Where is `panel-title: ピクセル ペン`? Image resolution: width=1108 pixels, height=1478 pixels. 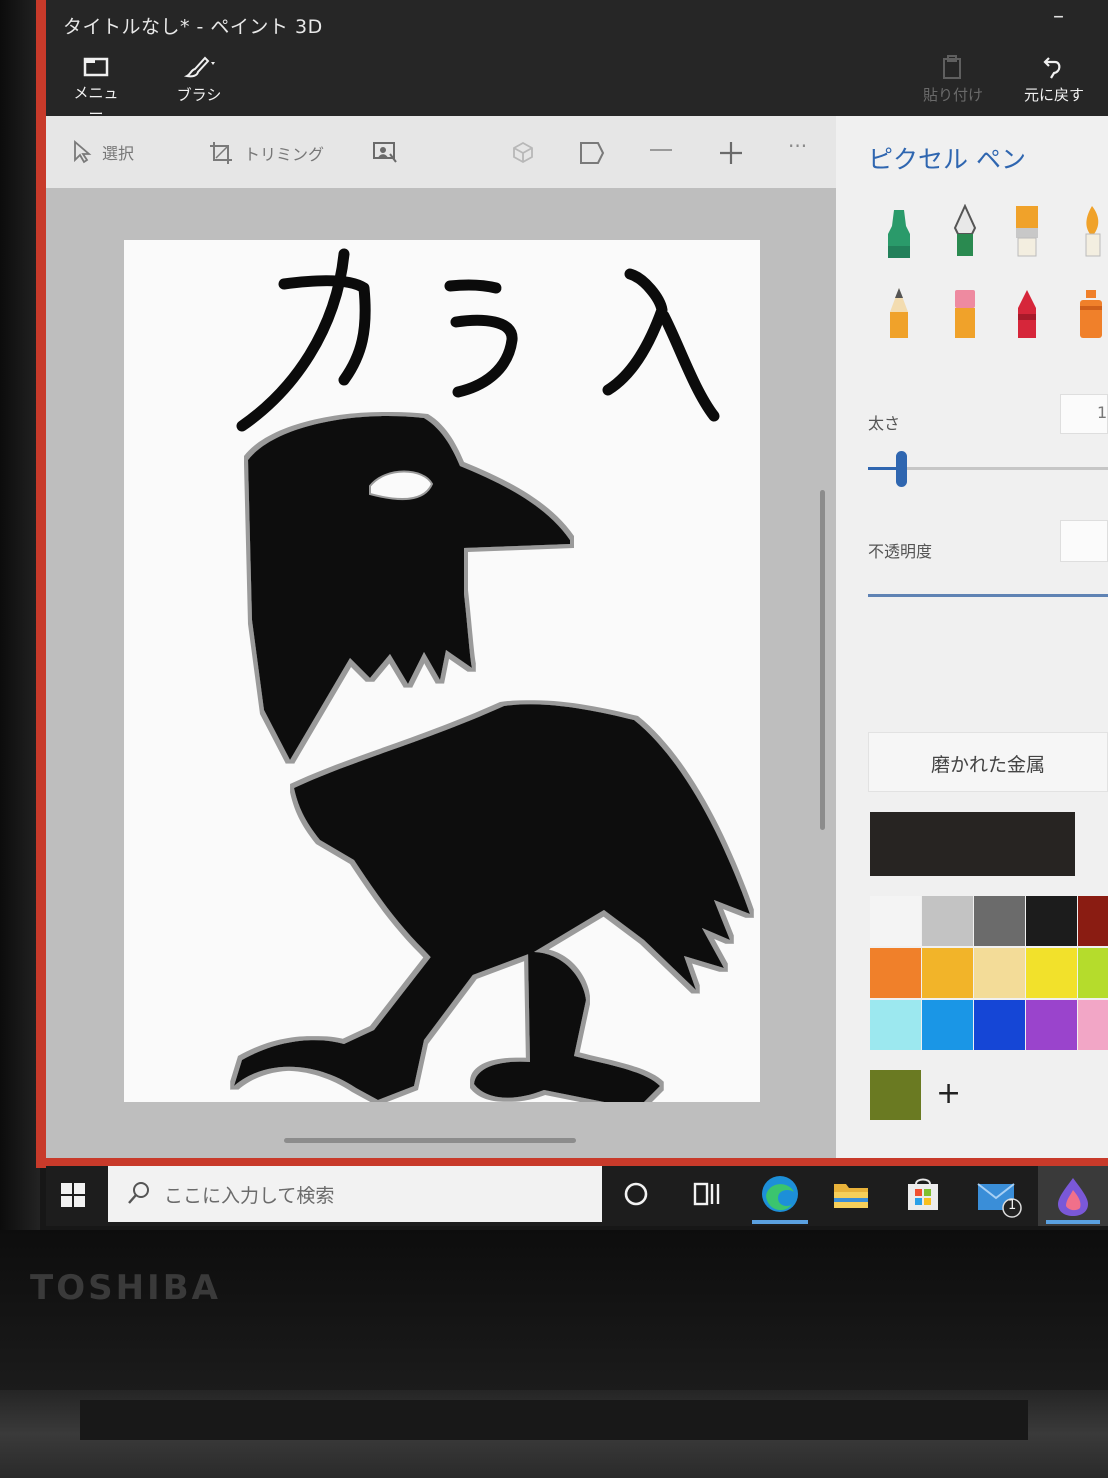
panel-title: ピクセル ペン is located at coordinates (947, 159).